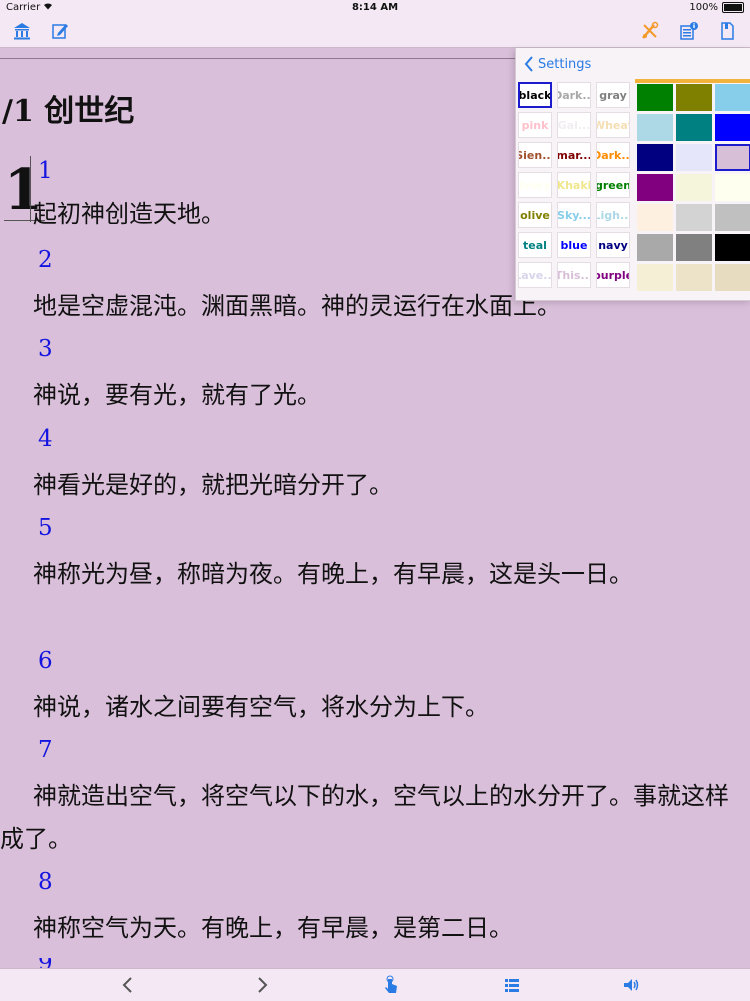 The width and height of the screenshot is (750, 1001). Describe the element at coordinates (177, 395) in the screenshot. I see `verse-text: 神说，要有光，就有了光。` at that location.